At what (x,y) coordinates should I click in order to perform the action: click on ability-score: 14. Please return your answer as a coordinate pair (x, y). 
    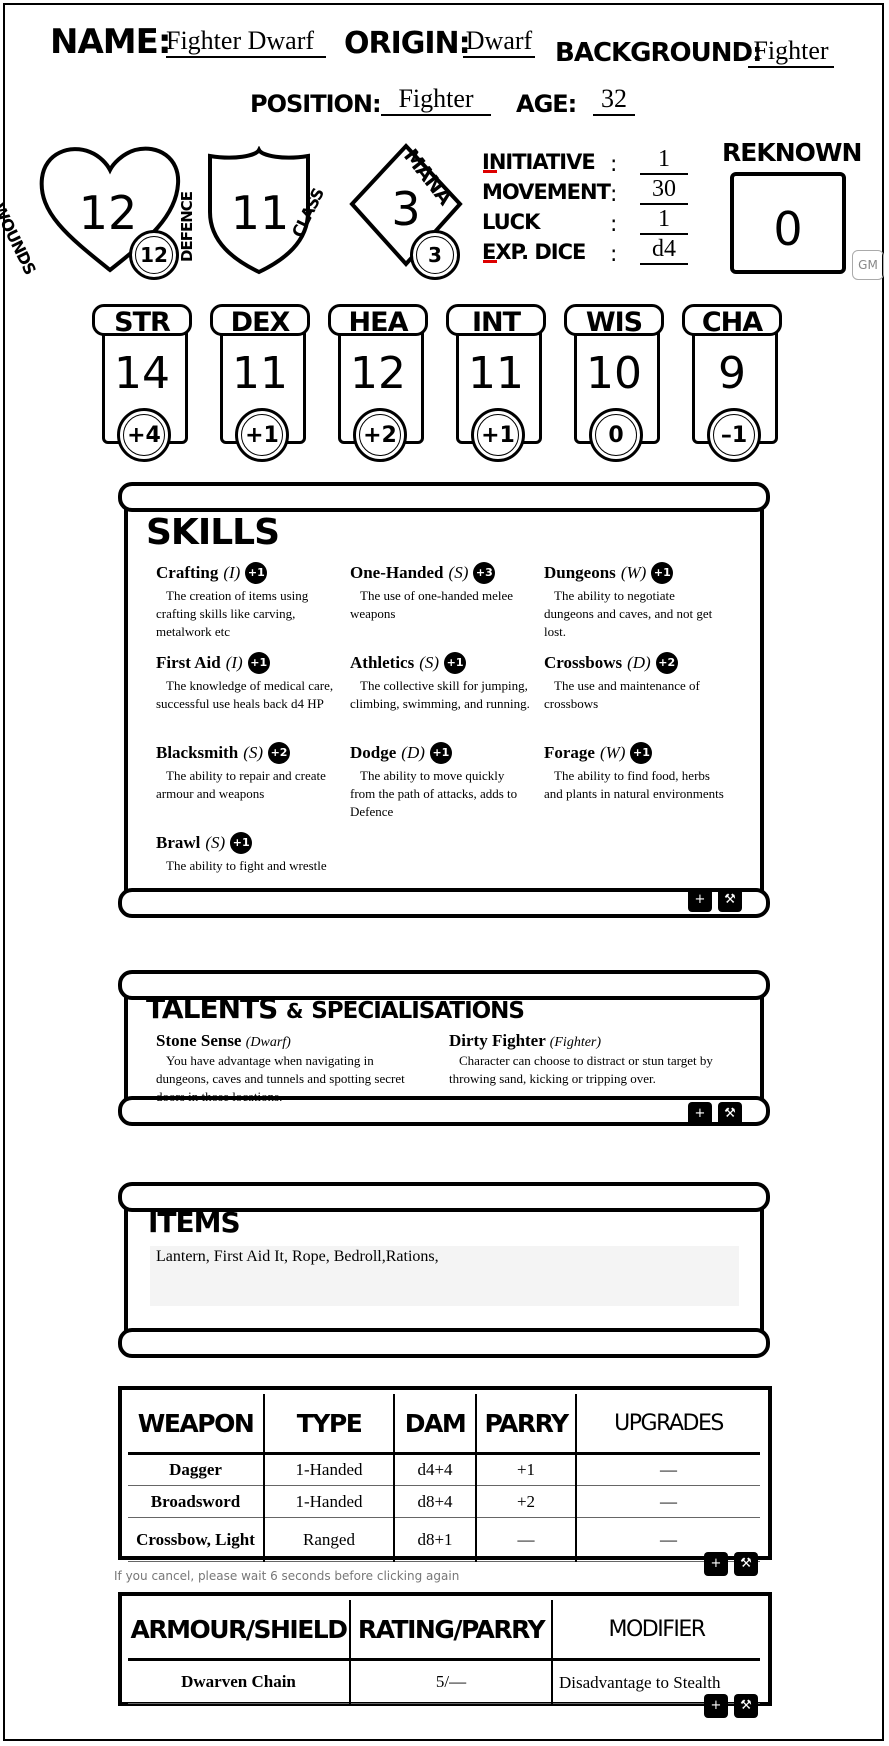
    Looking at the image, I should click on (142, 373).